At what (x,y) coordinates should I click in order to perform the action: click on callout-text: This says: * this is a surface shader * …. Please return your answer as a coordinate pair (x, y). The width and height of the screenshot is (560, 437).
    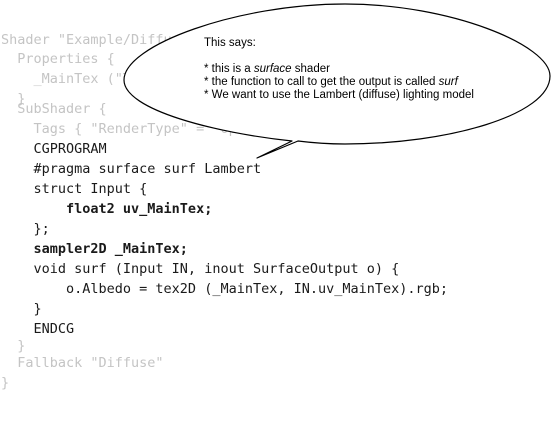
    Looking at the image, I should click on (354, 69).